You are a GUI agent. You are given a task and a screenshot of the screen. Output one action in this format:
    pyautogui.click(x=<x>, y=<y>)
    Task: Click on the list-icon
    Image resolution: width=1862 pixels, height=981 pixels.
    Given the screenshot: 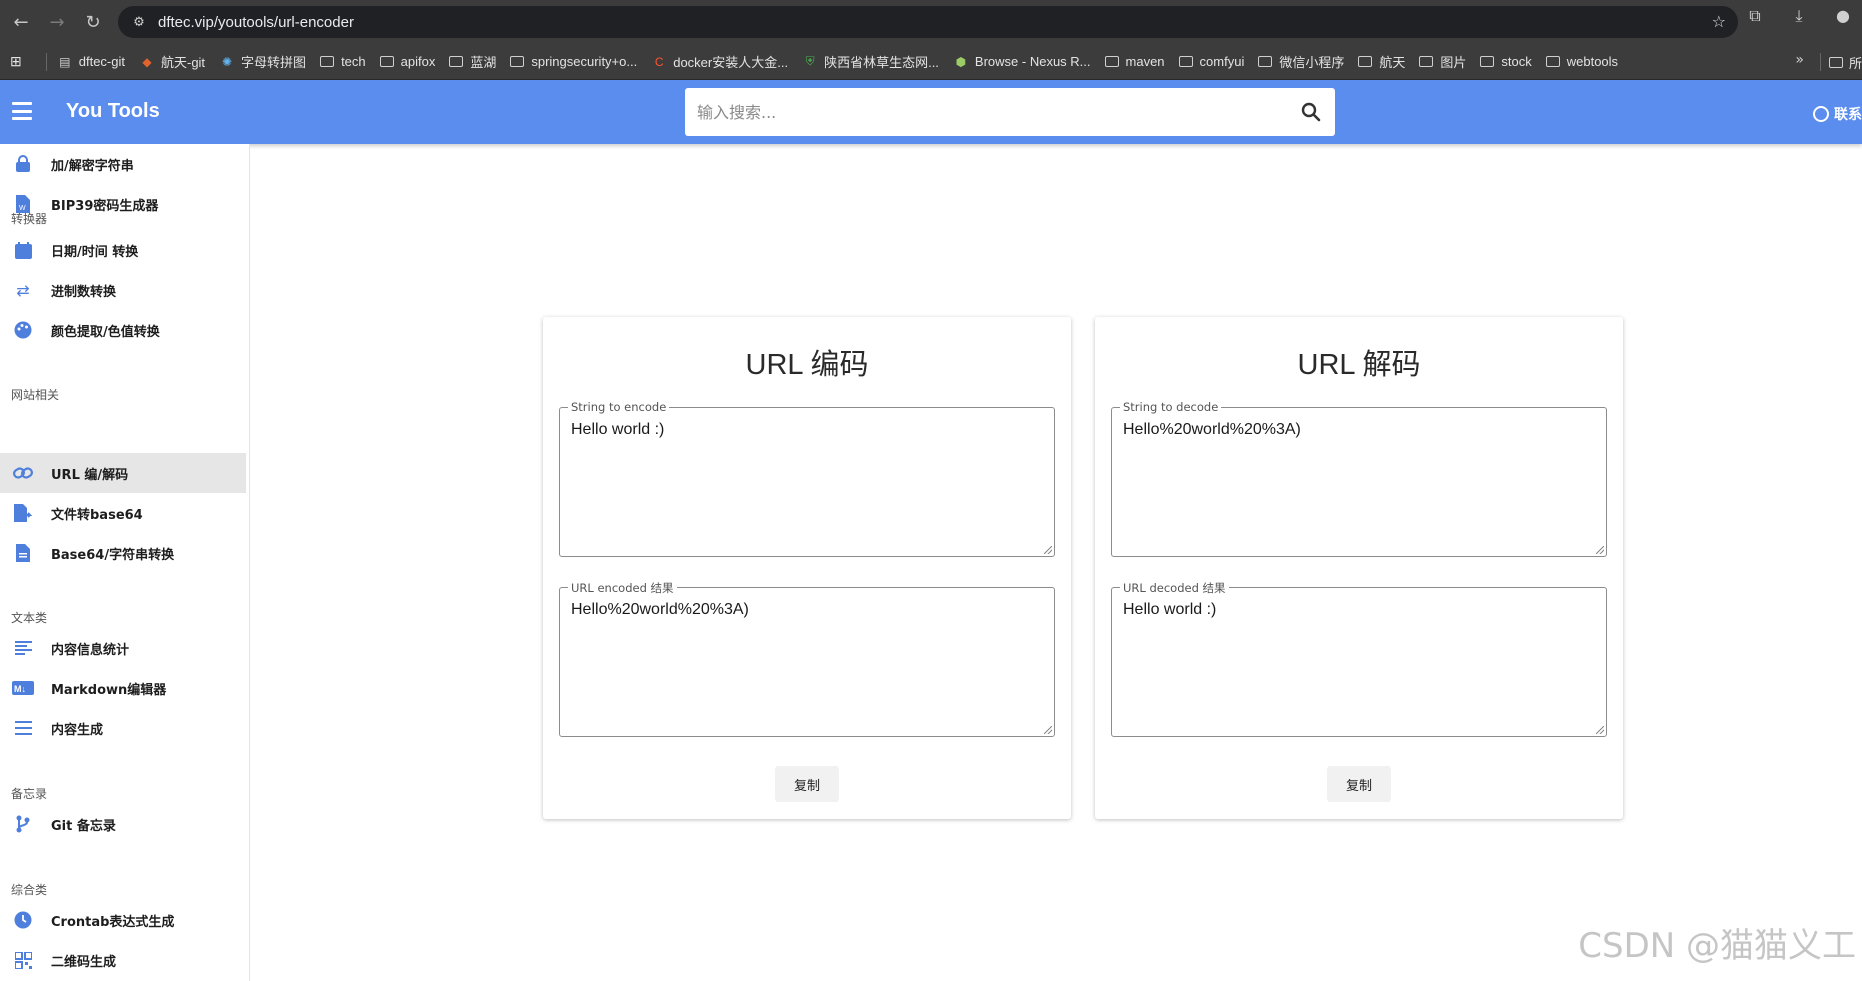 What is the action you would take?
    pyautogui.click(x=23, y=728)
    